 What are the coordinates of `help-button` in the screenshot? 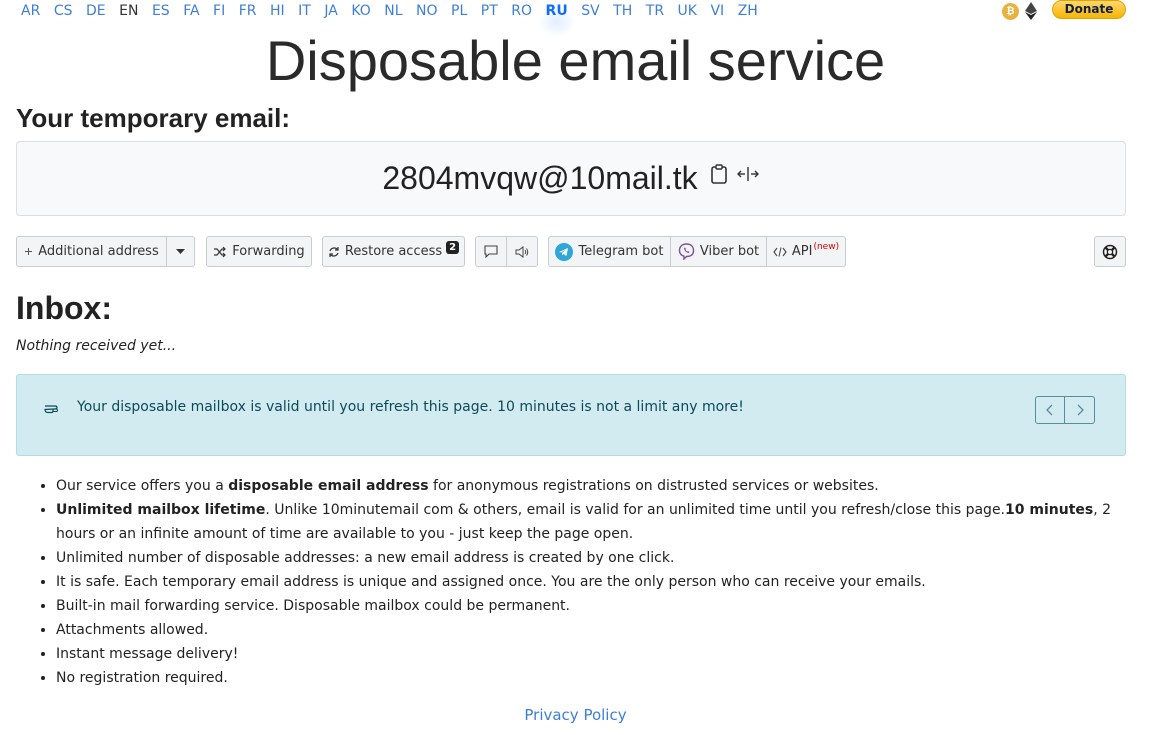 It's located at (1110, 251).